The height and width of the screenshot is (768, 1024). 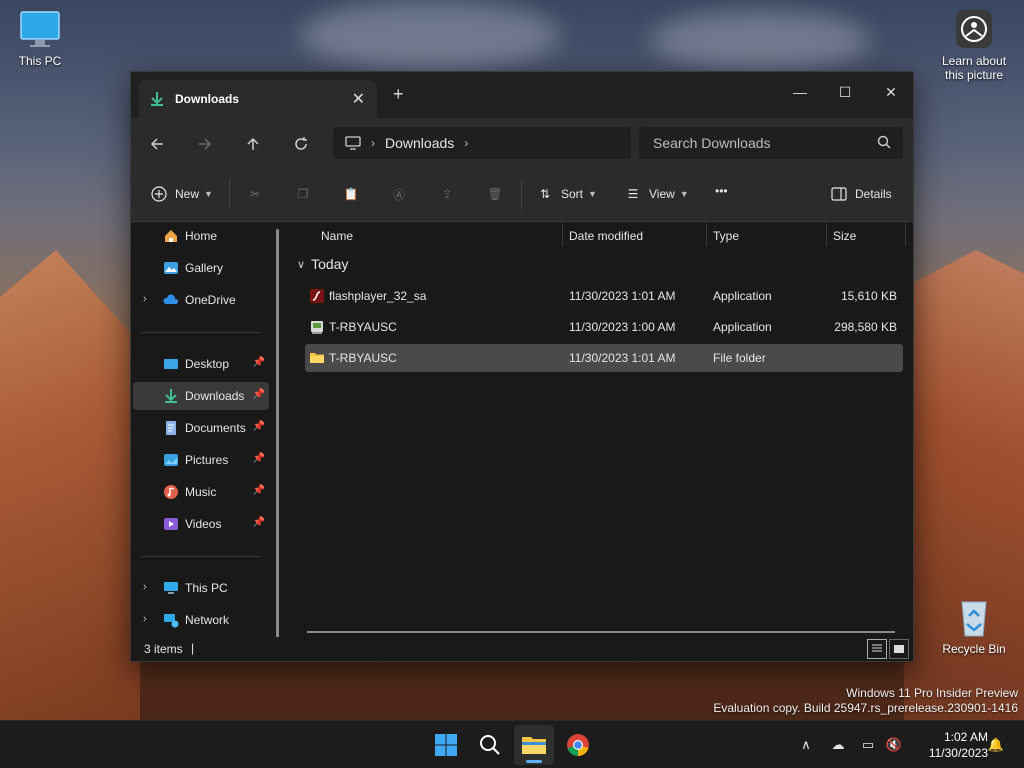 I want to click on delete-button: 🗑, so click(x=498, y=194).